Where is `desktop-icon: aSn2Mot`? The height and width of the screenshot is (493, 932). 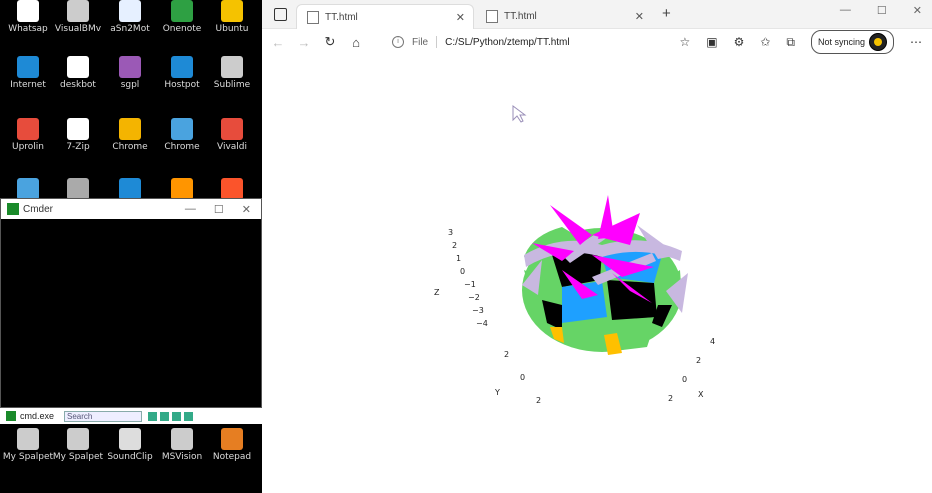
desktop-icon: aSn2Mot is located at coordinates (130, 17).